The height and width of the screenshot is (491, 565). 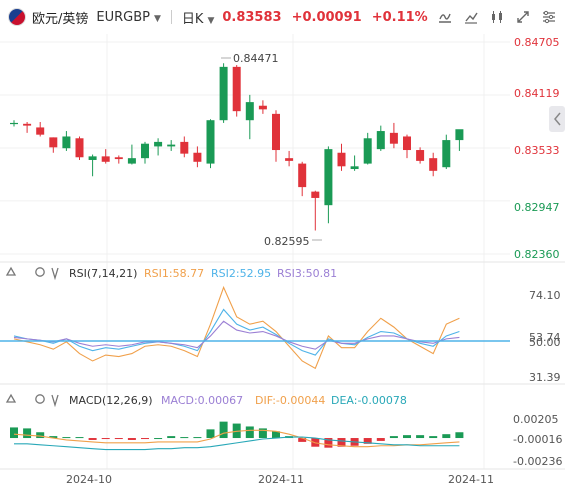 What do you see at coordinates (307, 273) in the screenshot?
I see `rsi3-value: RSI3:50.81` at bounding box center [307, 273].